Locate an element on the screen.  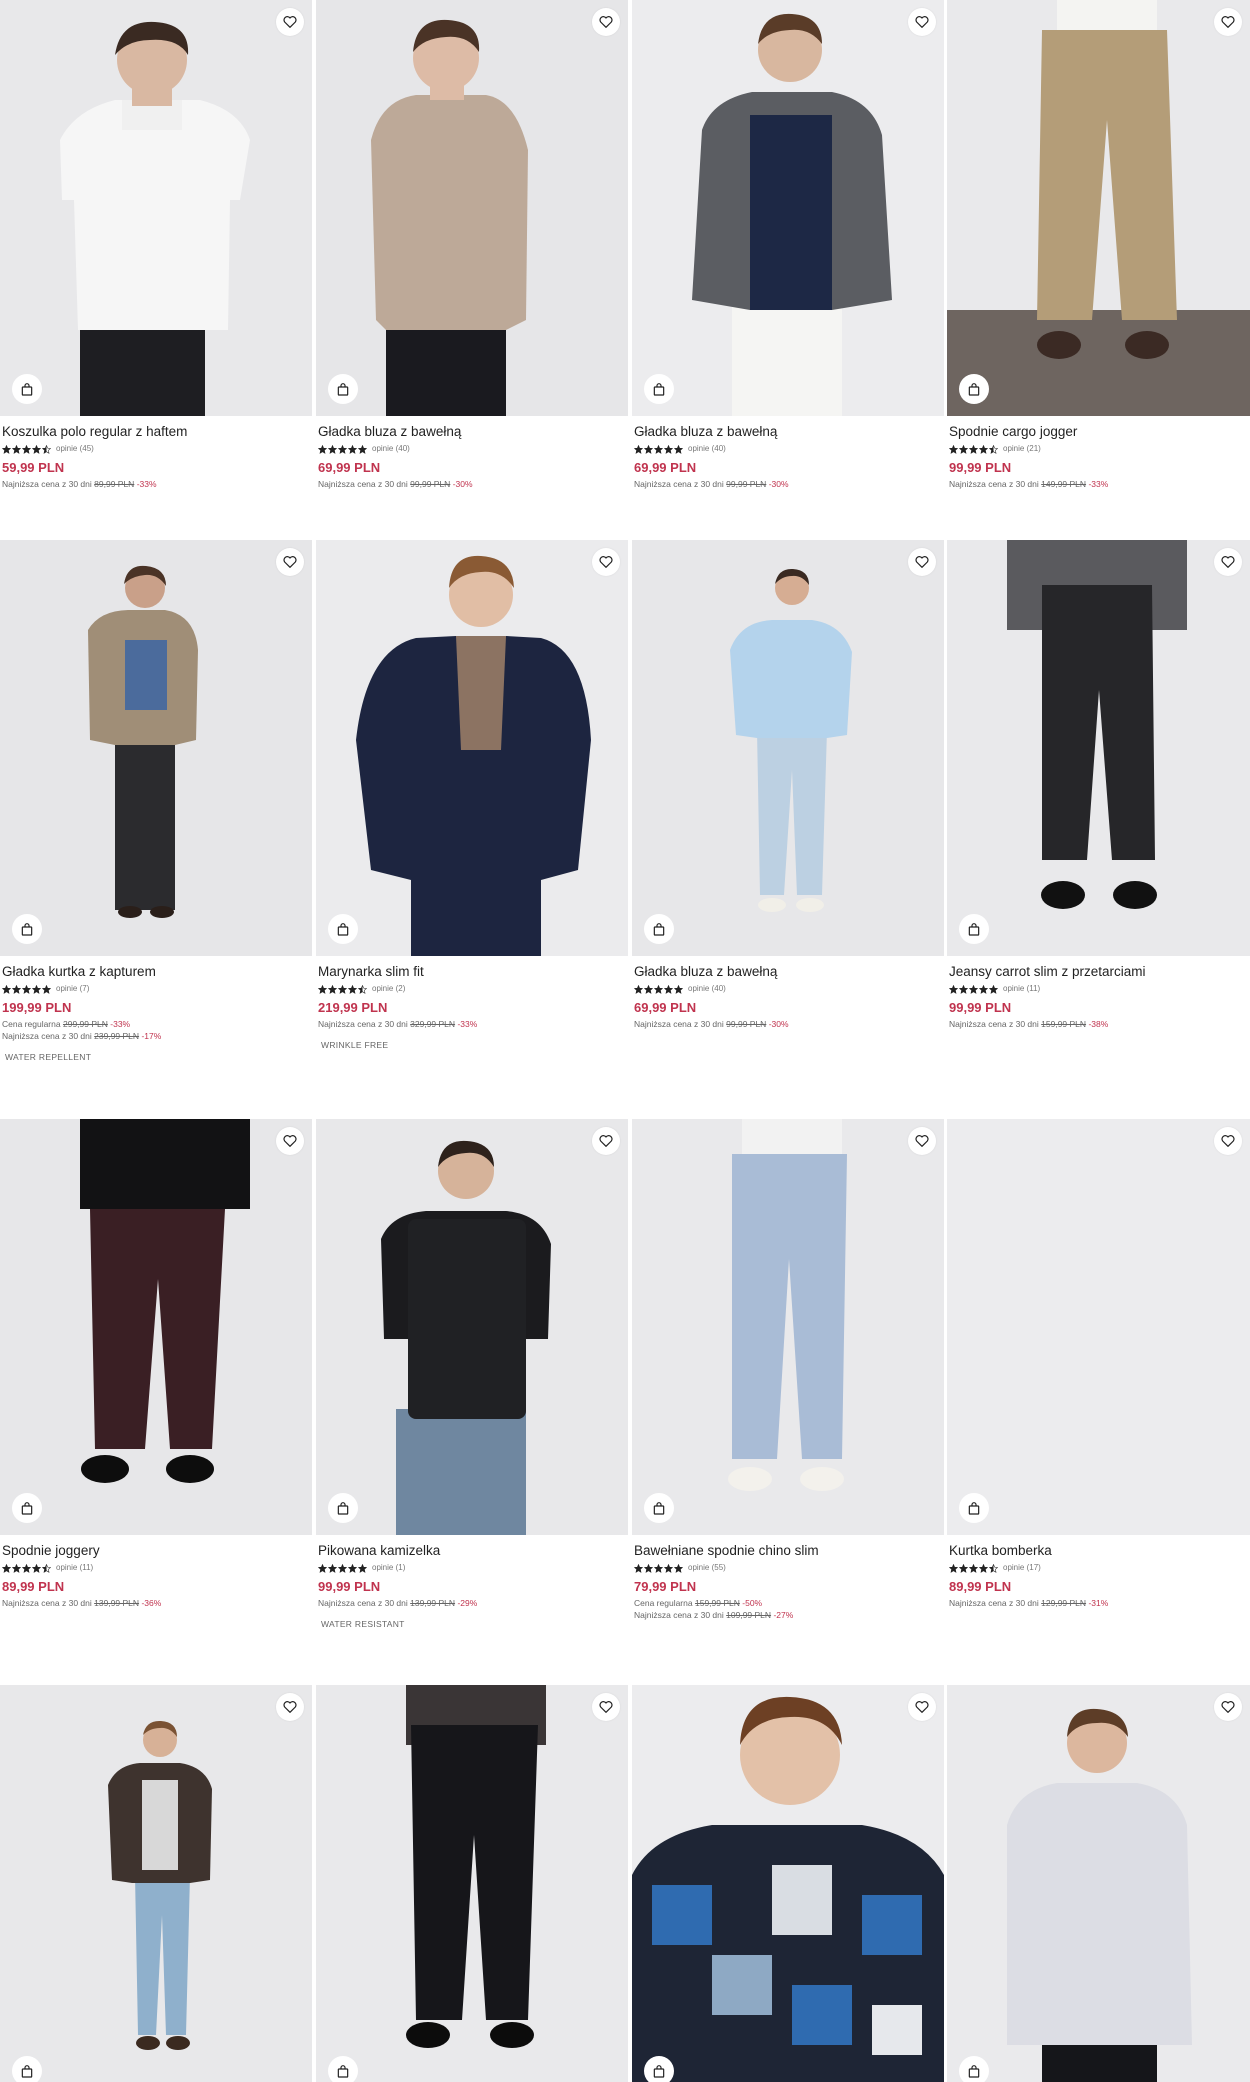
product-name: Marynarka slim fit is located at coordinates (472, 972).